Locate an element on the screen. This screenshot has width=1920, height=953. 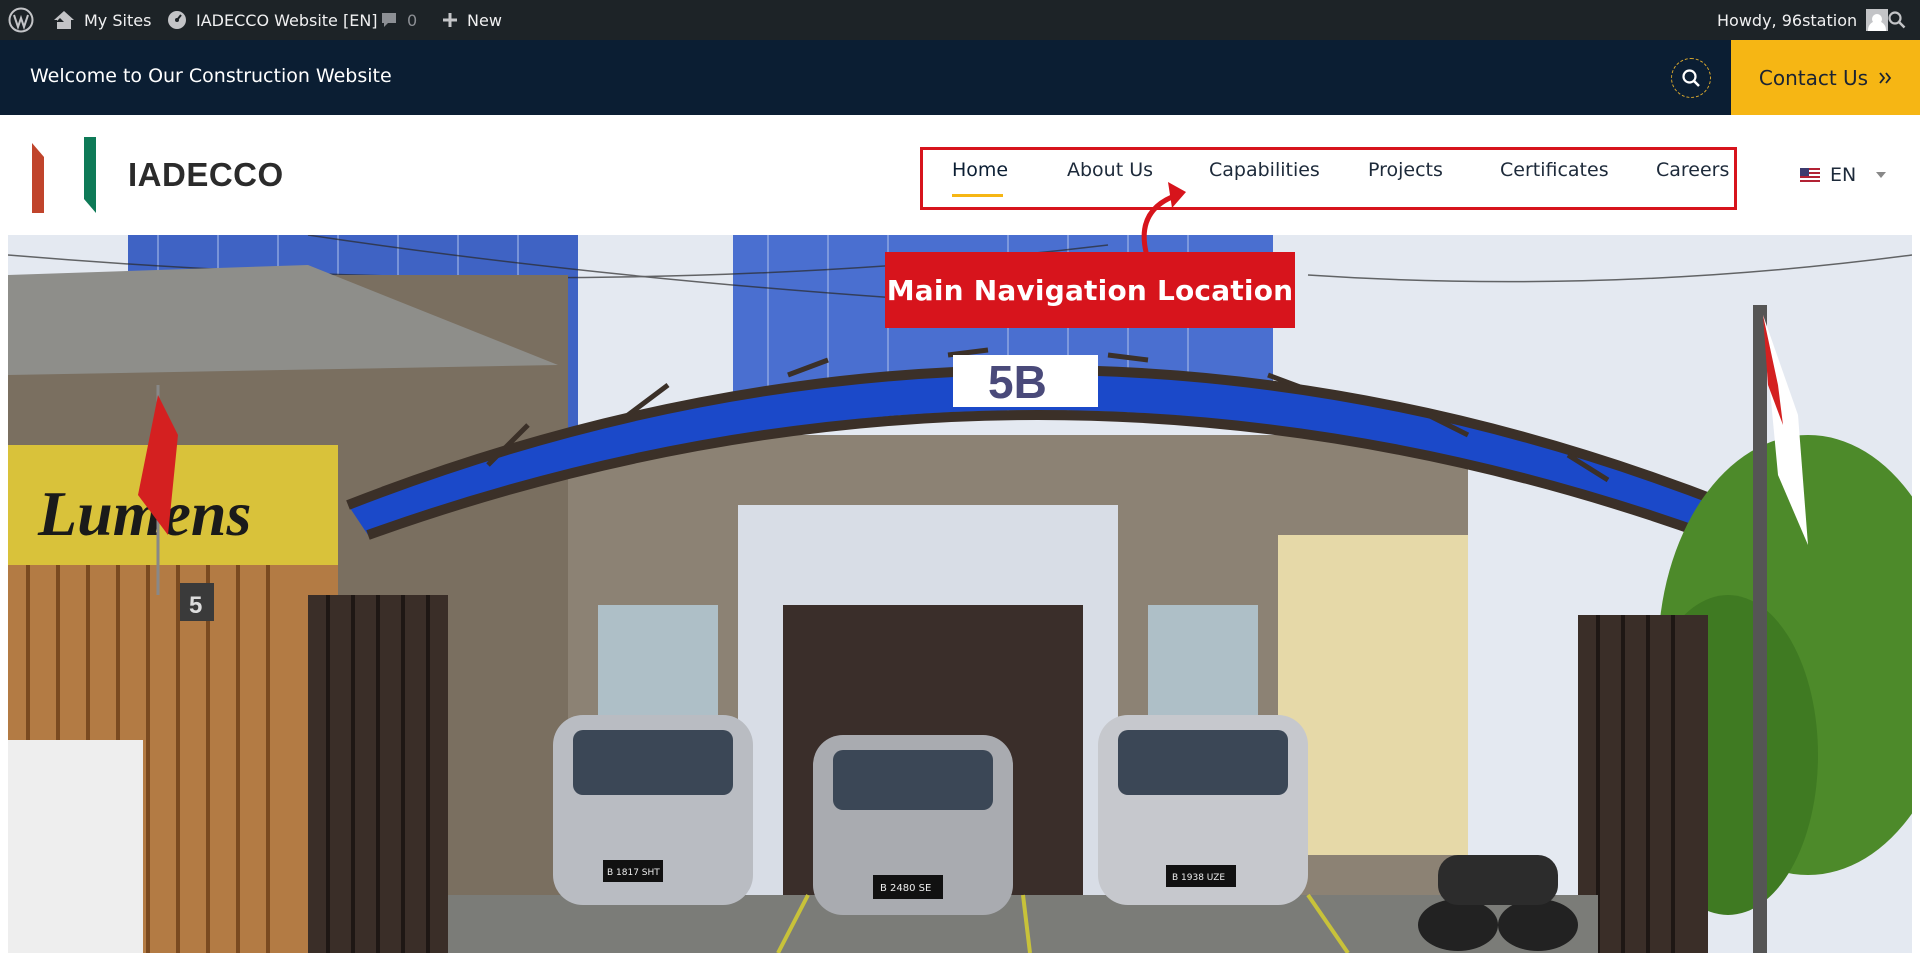
nav-home: Home is located at coordinates (980, 170).